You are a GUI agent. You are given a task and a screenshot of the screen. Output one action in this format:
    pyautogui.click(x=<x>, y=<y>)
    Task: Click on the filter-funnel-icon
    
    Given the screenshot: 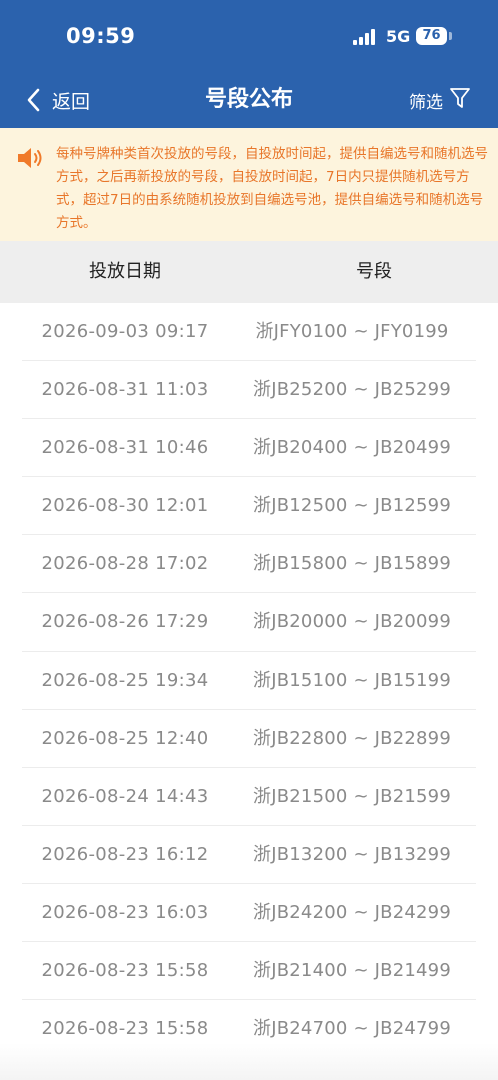 What is the action you would take?
    pyautogui.click(x=460, y=100)
    